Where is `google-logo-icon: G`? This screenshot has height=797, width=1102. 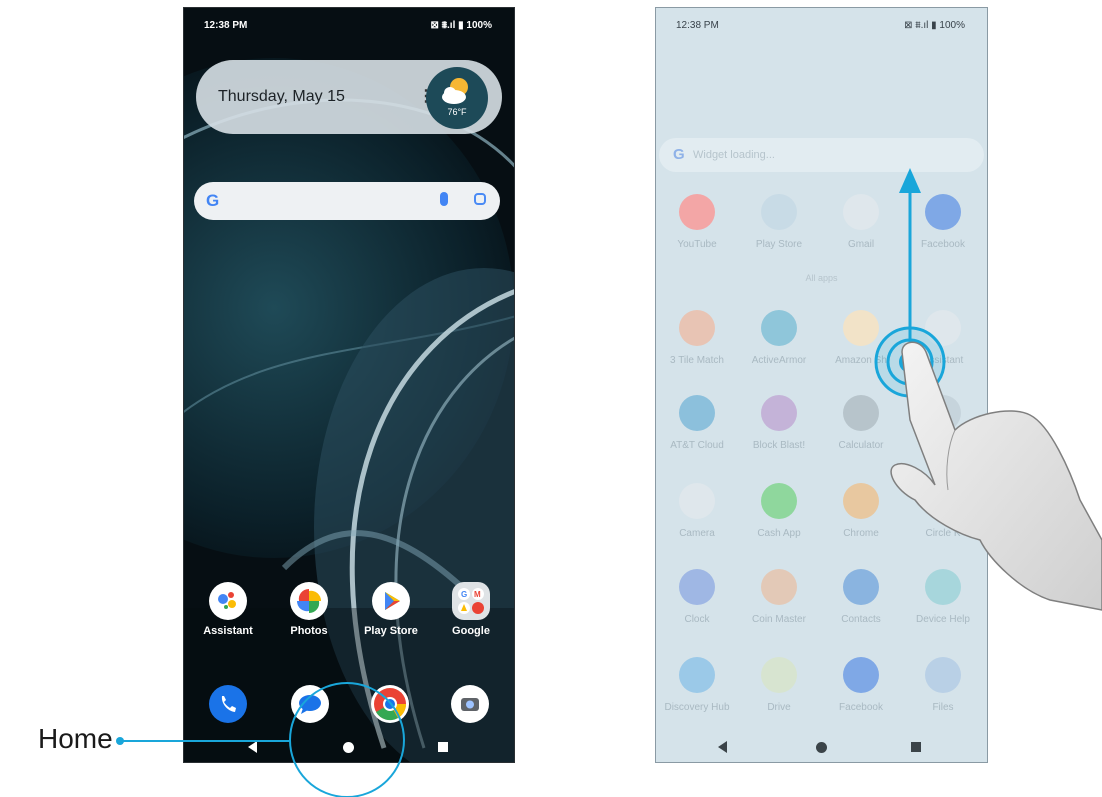 google-logo-icon: G is located at coordinates (213, 200).